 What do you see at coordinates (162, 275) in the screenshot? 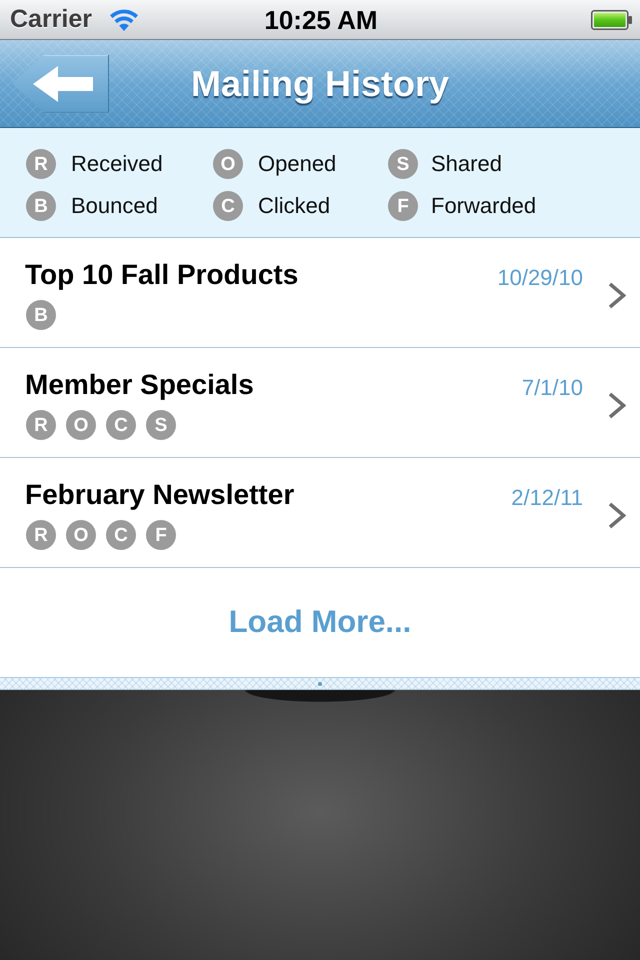
I see `mailing-title: Top 10 Fall Products` at bounding box center [162, 275].